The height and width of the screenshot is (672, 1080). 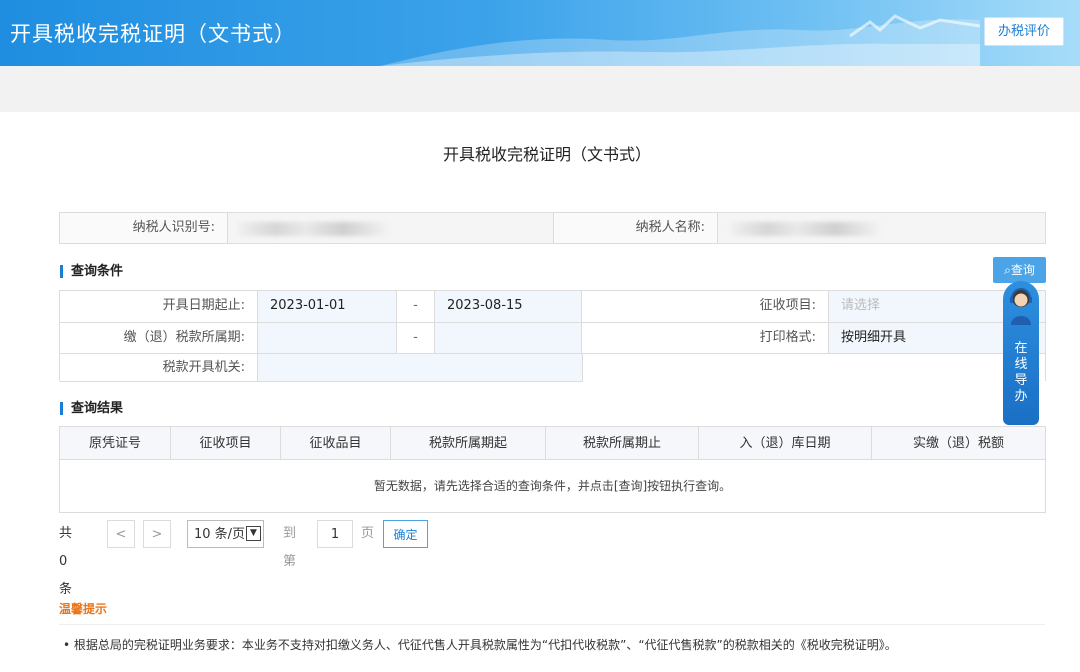 I want to click on tax-period-end-input, so click(x=508, y=338).